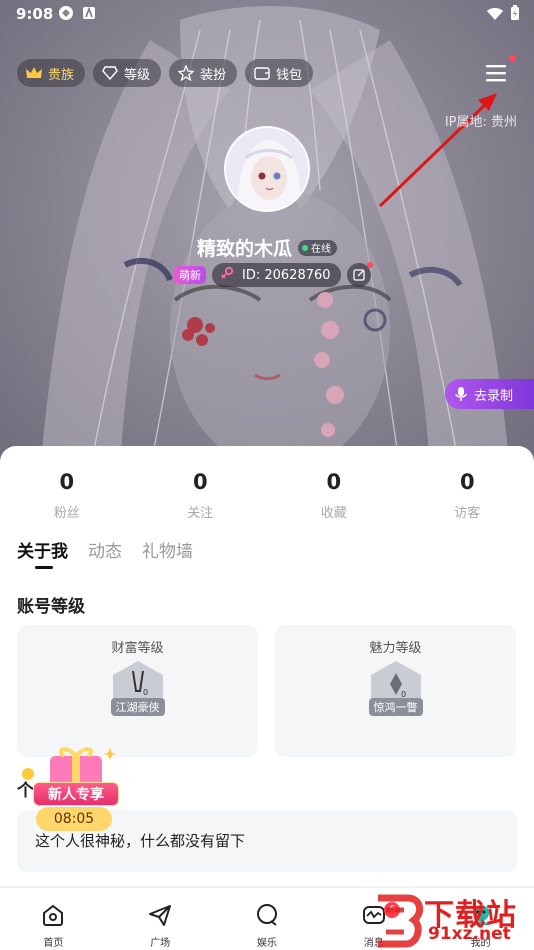 The image size is (534, 950). I want to click on wealth-rank-name: 江湖豪侠, so click(137, 707).